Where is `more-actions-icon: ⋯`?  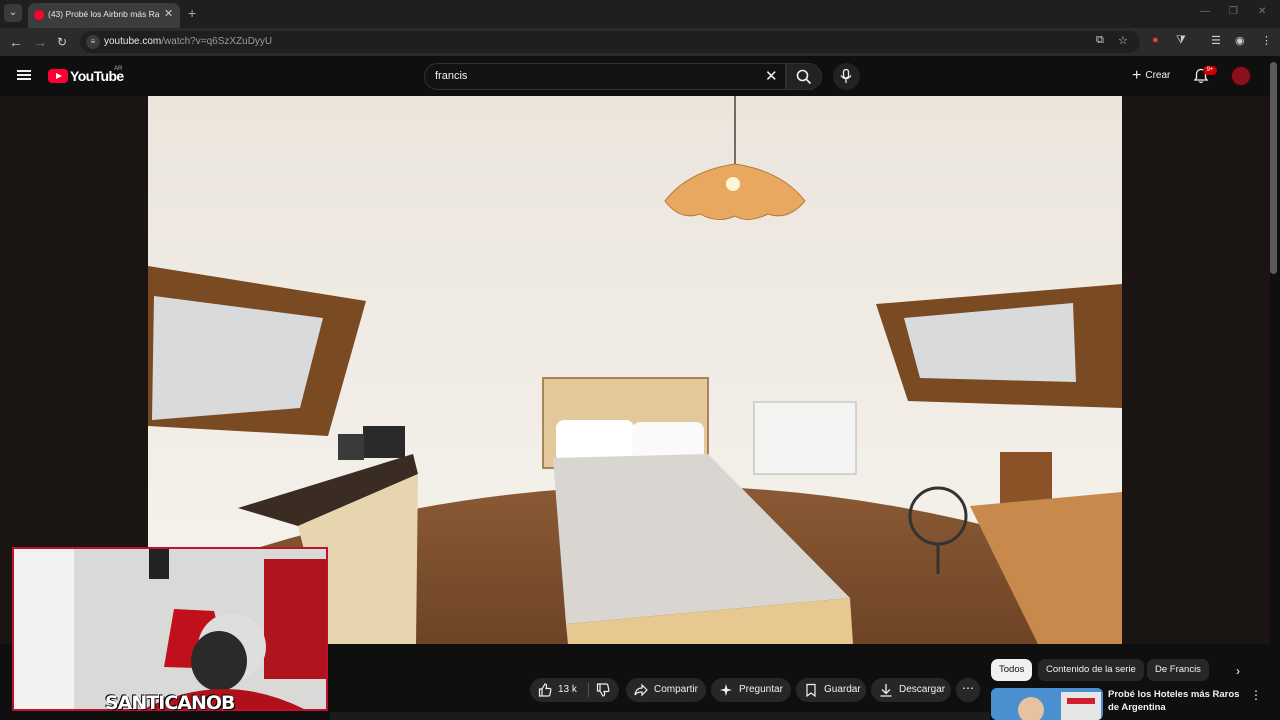
more-actions-icon: ⋯ is located at coordinates (968, 690).